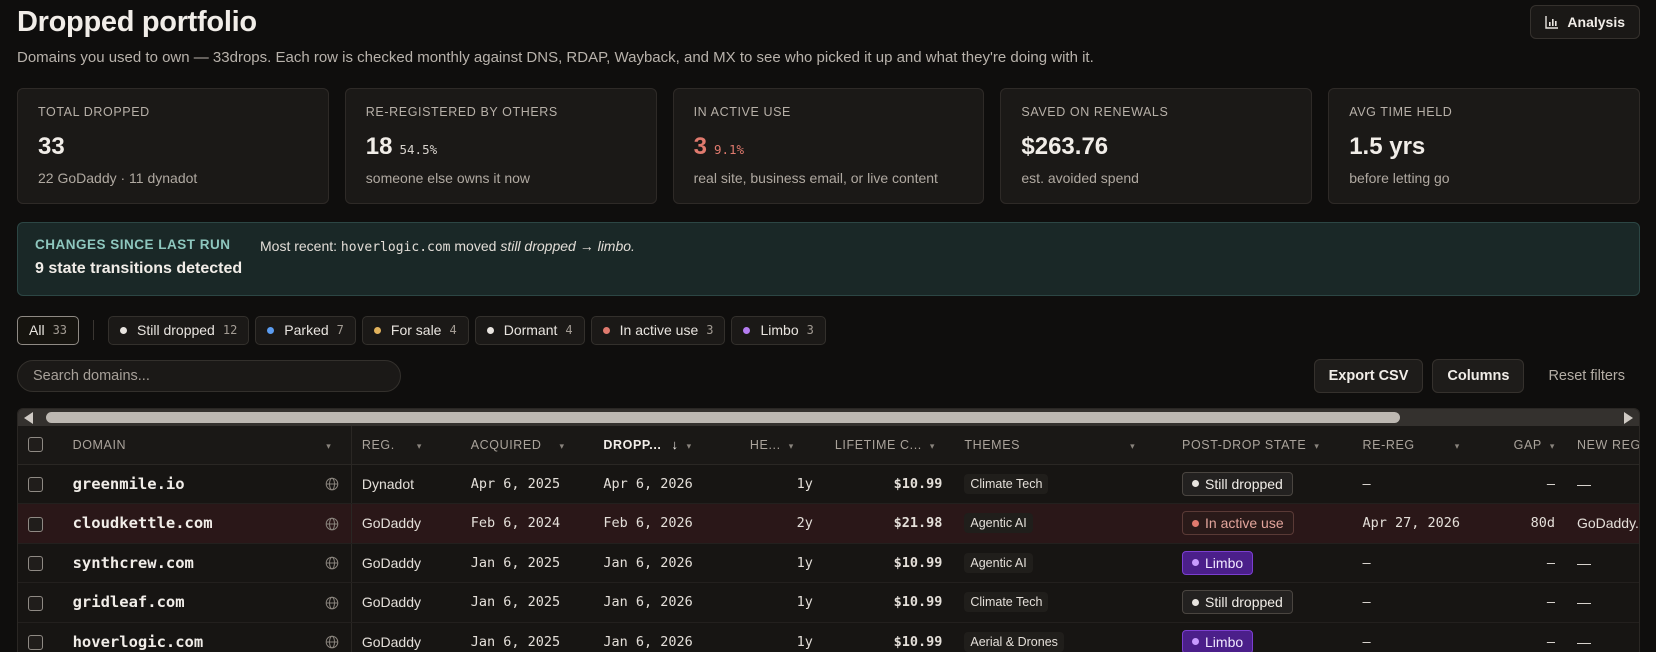 This screenshot has height=652, width=1656. Describe the element at coordinates (1095, 112) in the screenshot. I see `card-label: SAVED ON RENEWALS` at that location.